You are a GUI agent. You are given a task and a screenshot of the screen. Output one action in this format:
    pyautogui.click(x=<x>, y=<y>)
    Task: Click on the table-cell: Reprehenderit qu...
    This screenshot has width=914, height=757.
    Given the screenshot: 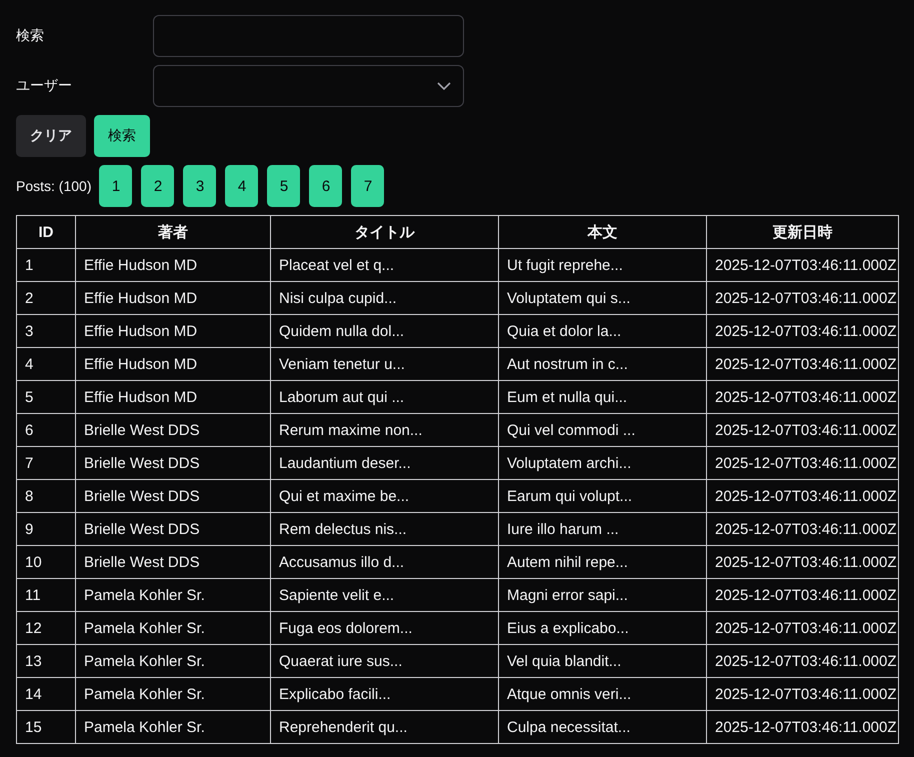 What is the action you would take?
    pyautogui.click(x=384, y=727)
    